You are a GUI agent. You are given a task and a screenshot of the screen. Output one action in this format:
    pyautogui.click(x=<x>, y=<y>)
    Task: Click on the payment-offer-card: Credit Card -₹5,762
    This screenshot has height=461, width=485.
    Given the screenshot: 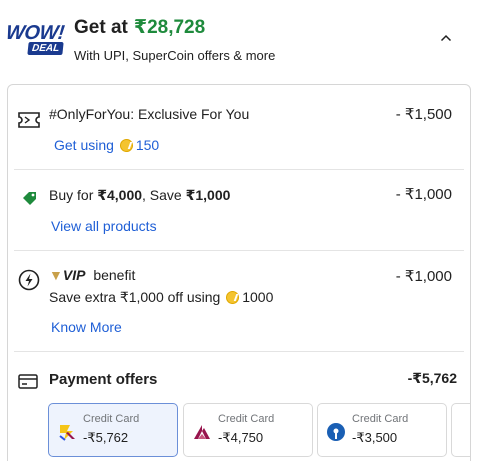 What is the action you would take?
    pyautogui.click(x=113, y=430)
    